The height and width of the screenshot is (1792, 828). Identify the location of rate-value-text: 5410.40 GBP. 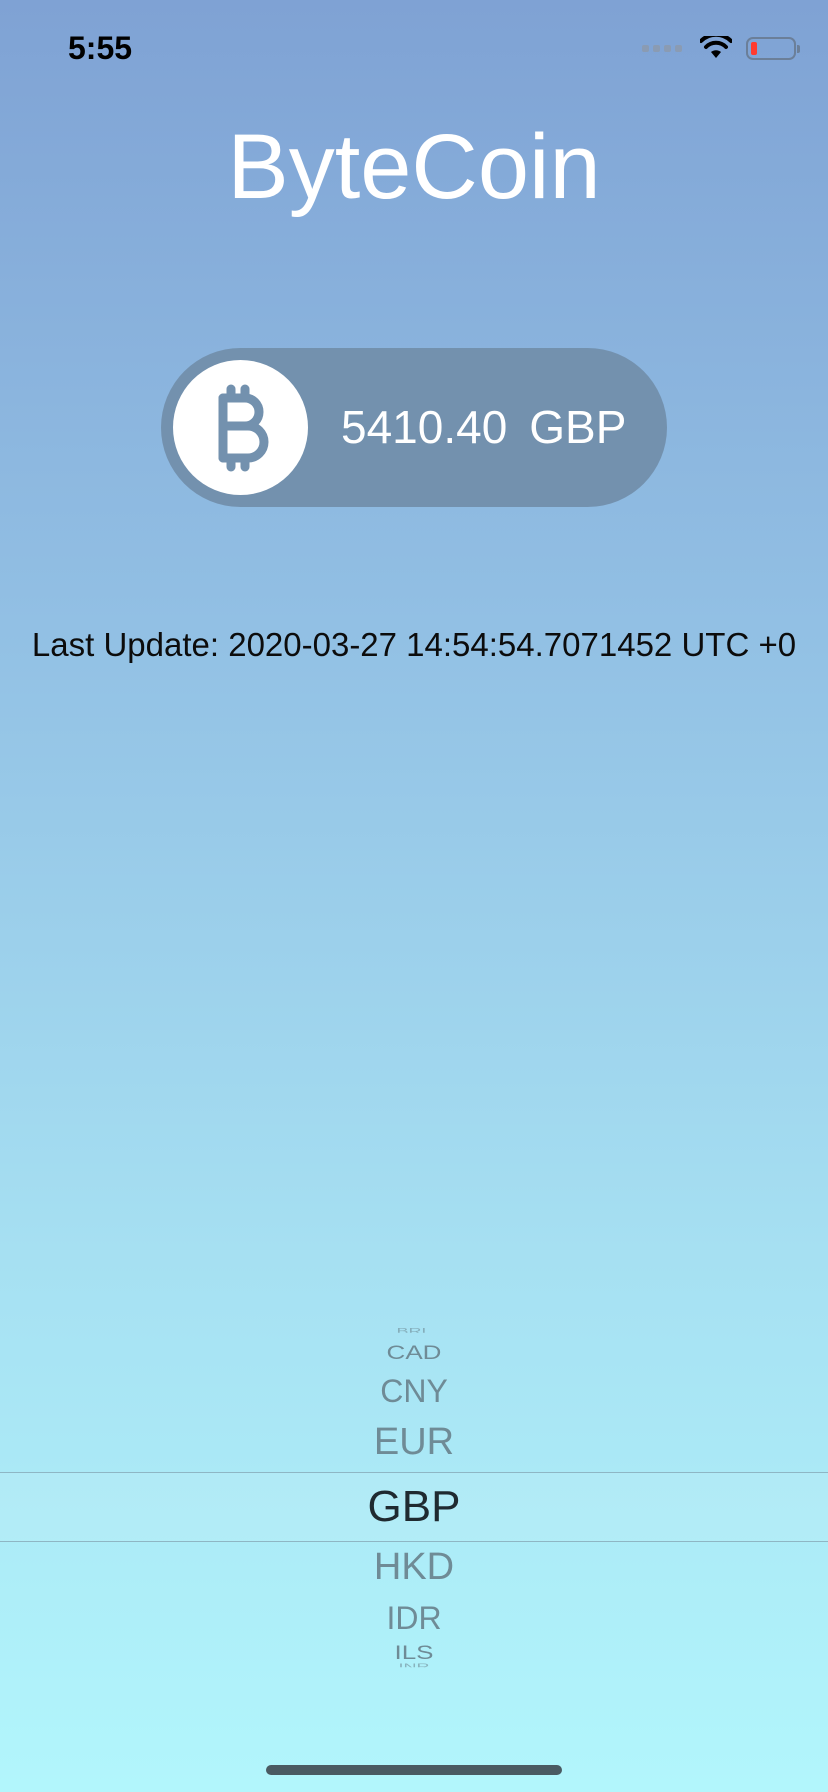
(494, 427).